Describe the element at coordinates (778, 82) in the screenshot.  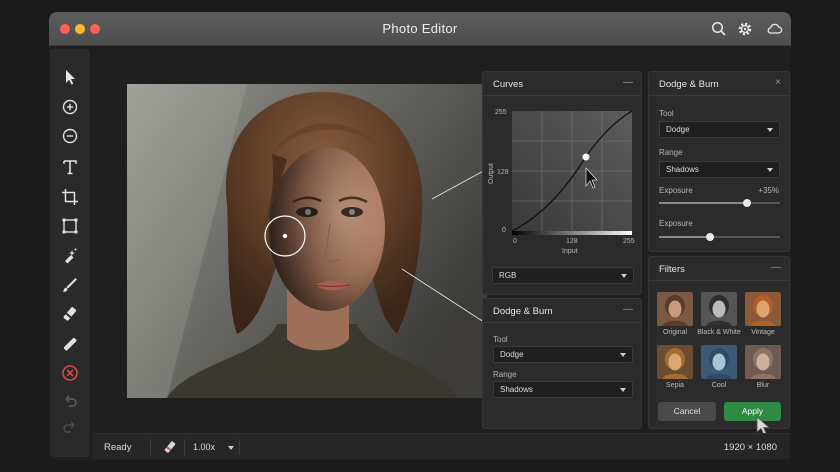
I see `close-icon: ×` at that location.